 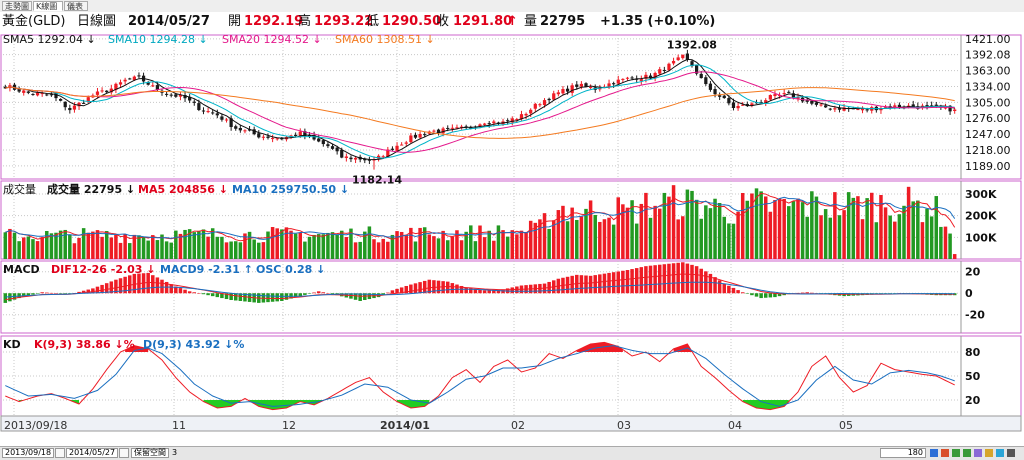 What do you see at coordinates (76, 6) in the screenshot?
I see `tab-meter: 儀表` at bounding box center [76, 6].